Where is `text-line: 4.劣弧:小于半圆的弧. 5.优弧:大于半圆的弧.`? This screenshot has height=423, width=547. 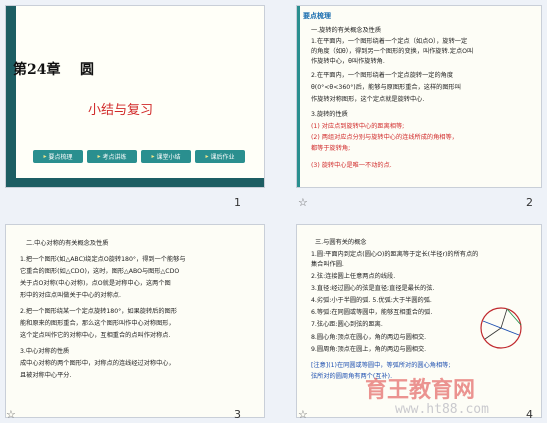 text-line: 4.劣弧:小于半圆的弧. 5.优弧:大于半圆的弧. is located at coordinates (371, 300).